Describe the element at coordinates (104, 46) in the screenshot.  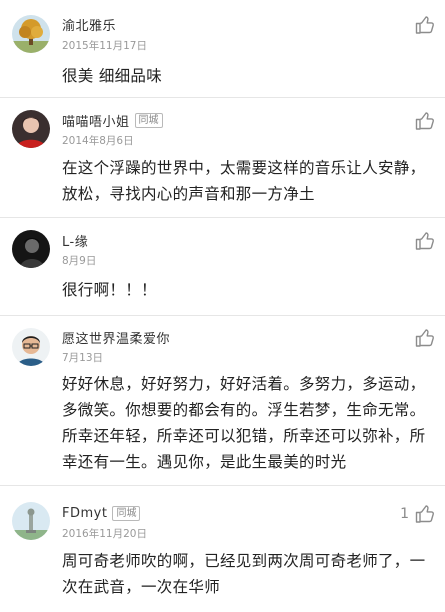
I see `comment-date: 2015年11月17日` at that location.